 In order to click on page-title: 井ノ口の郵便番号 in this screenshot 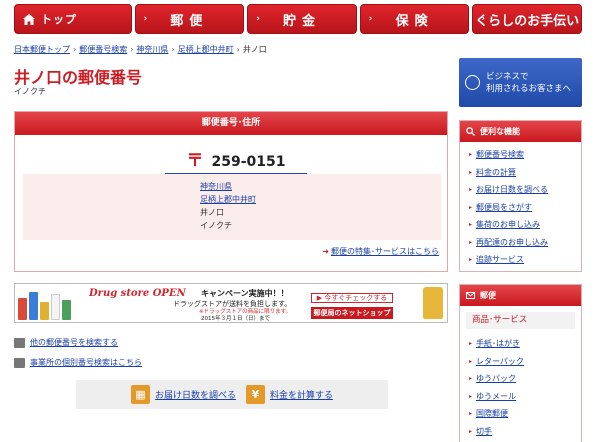, I will do `click(78, 77)`.